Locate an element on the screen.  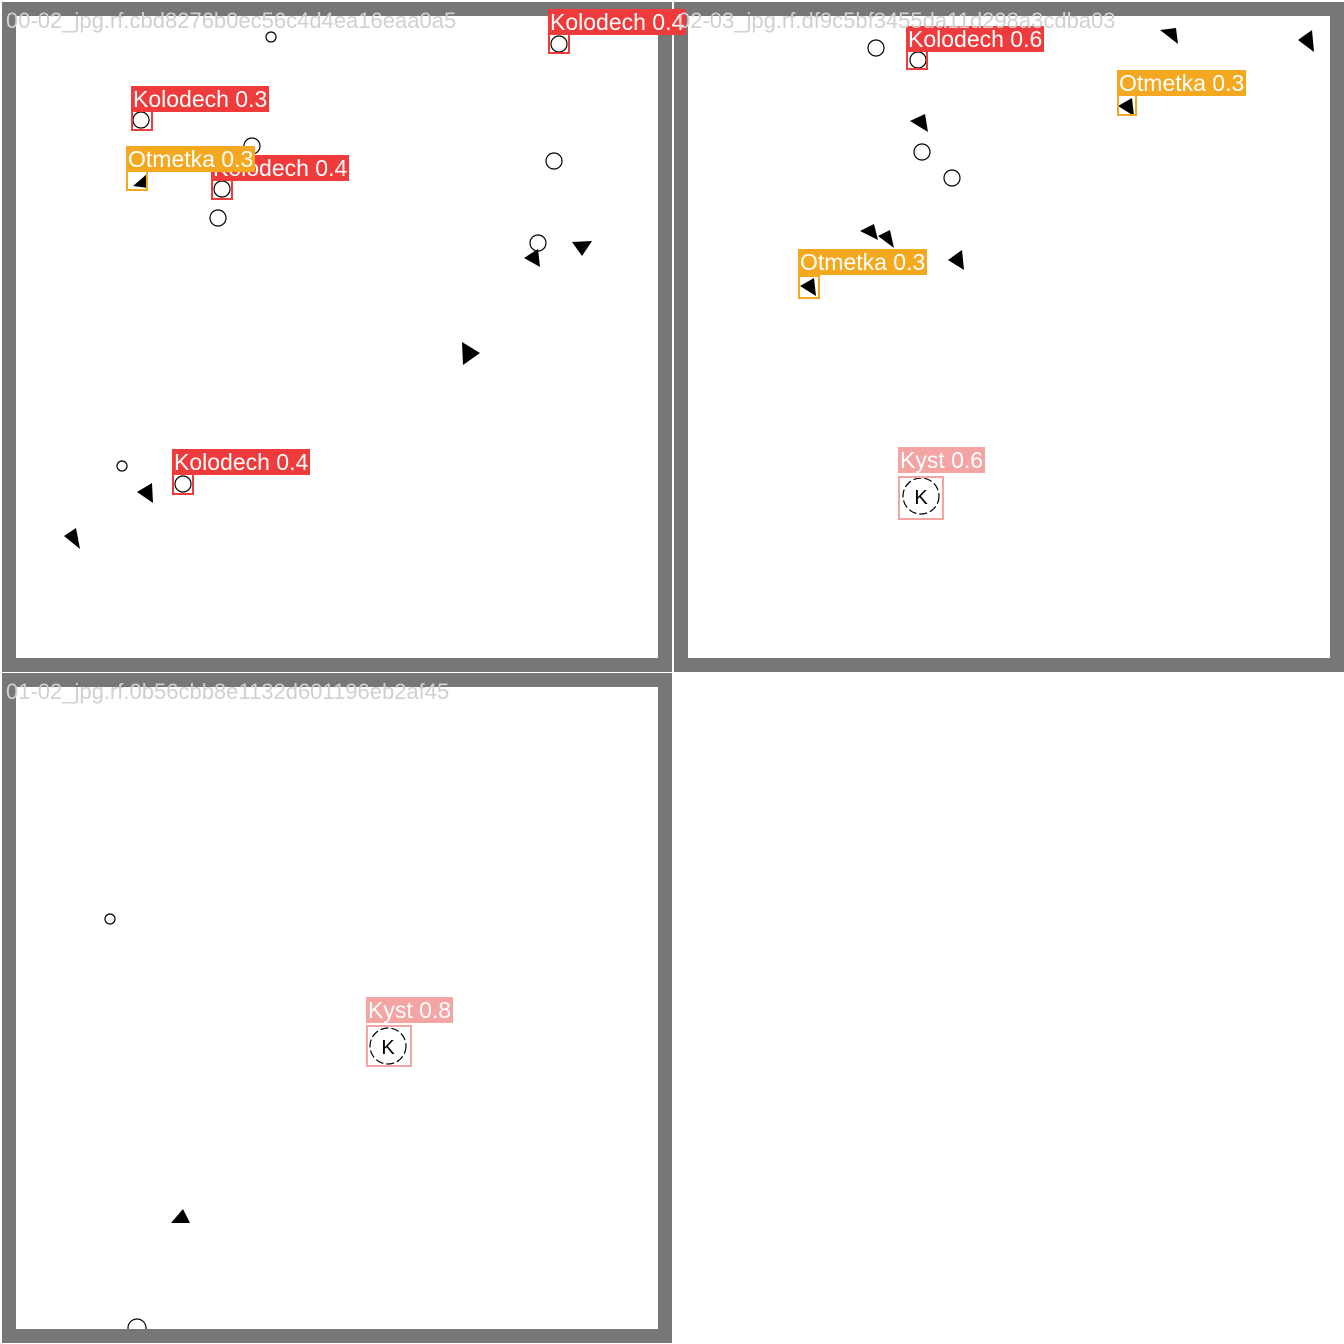
detection-label: Kyst 0.8 is located at coordinates (410, 1010).